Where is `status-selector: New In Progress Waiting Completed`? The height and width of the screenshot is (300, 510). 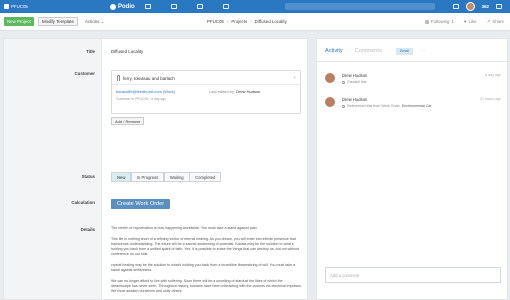
status-selector: New In Progress Waiting Completed is located at coordinates (166, 177).